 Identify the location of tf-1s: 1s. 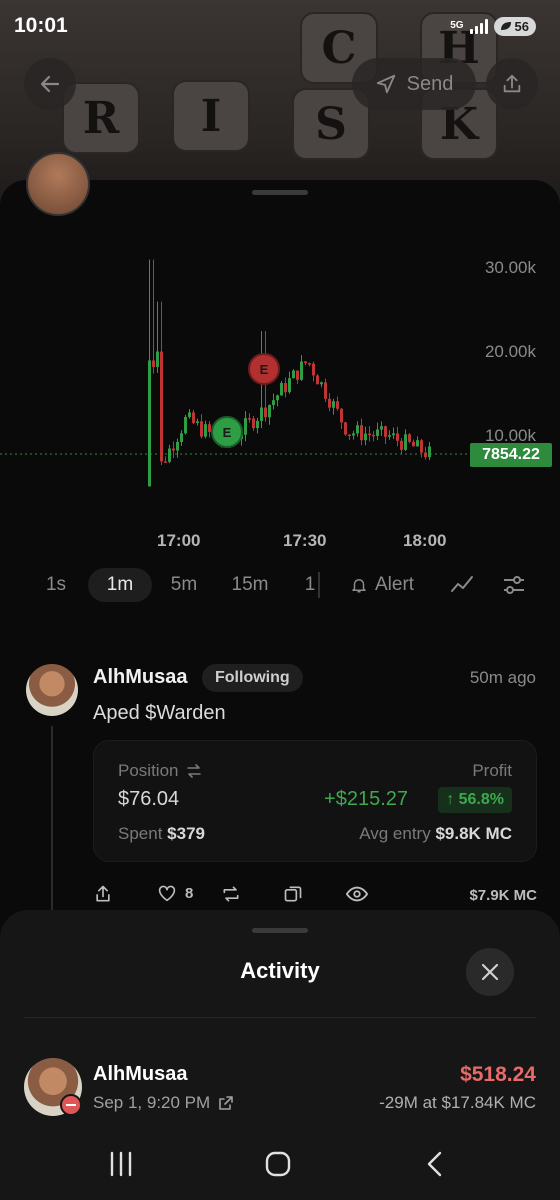
(56, 585).